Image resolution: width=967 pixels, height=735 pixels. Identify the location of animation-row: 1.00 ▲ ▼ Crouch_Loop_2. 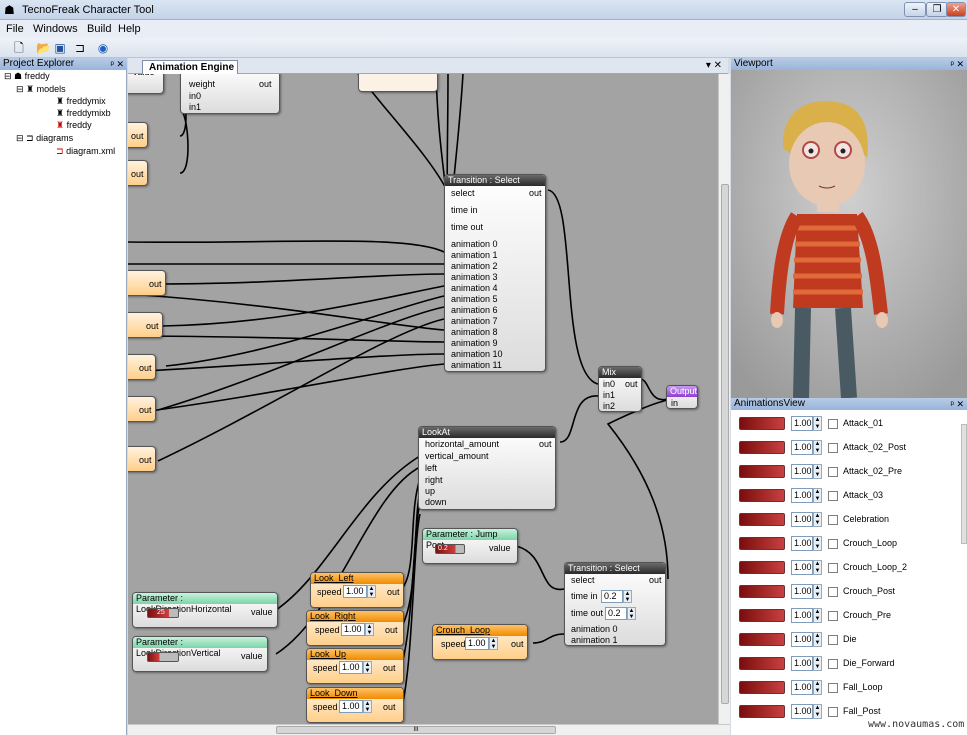
(847, 568).